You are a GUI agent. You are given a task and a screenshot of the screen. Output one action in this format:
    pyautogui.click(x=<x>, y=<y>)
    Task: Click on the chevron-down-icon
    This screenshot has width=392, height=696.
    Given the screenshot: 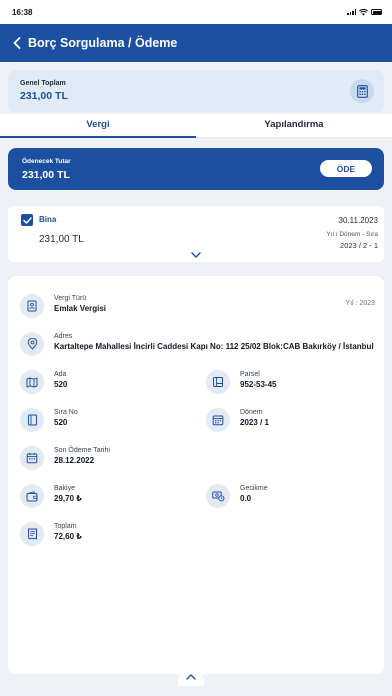 What is the action you would take?
    pyautogui.click(x=196, y=254)
    